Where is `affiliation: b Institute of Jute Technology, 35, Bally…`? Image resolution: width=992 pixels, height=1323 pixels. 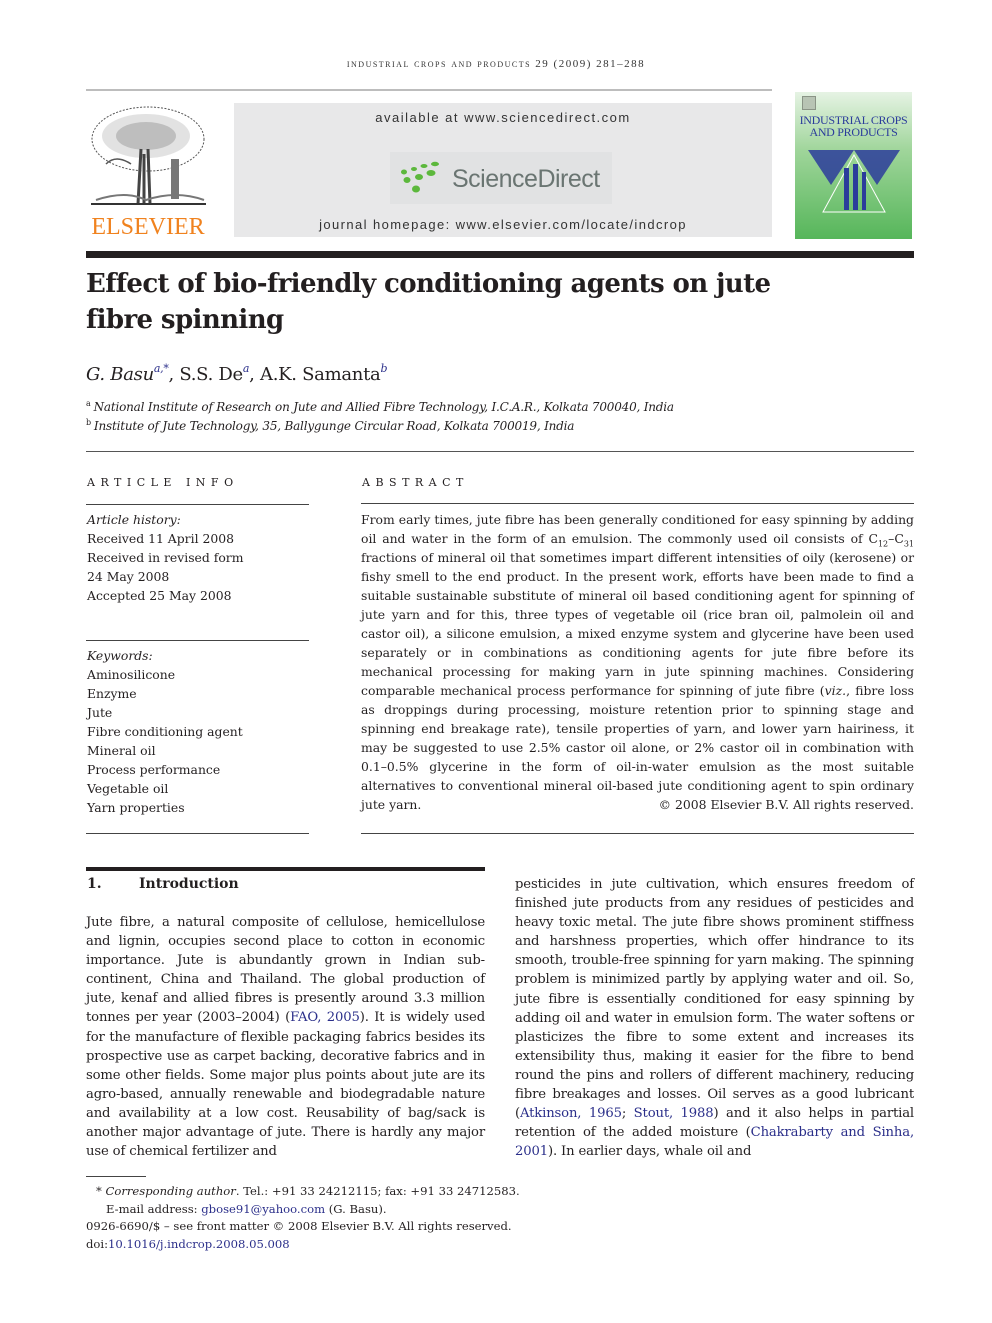
affiliation: b Institute of Jute Technology, 35, Bally… is located at coordinates (330, 426).